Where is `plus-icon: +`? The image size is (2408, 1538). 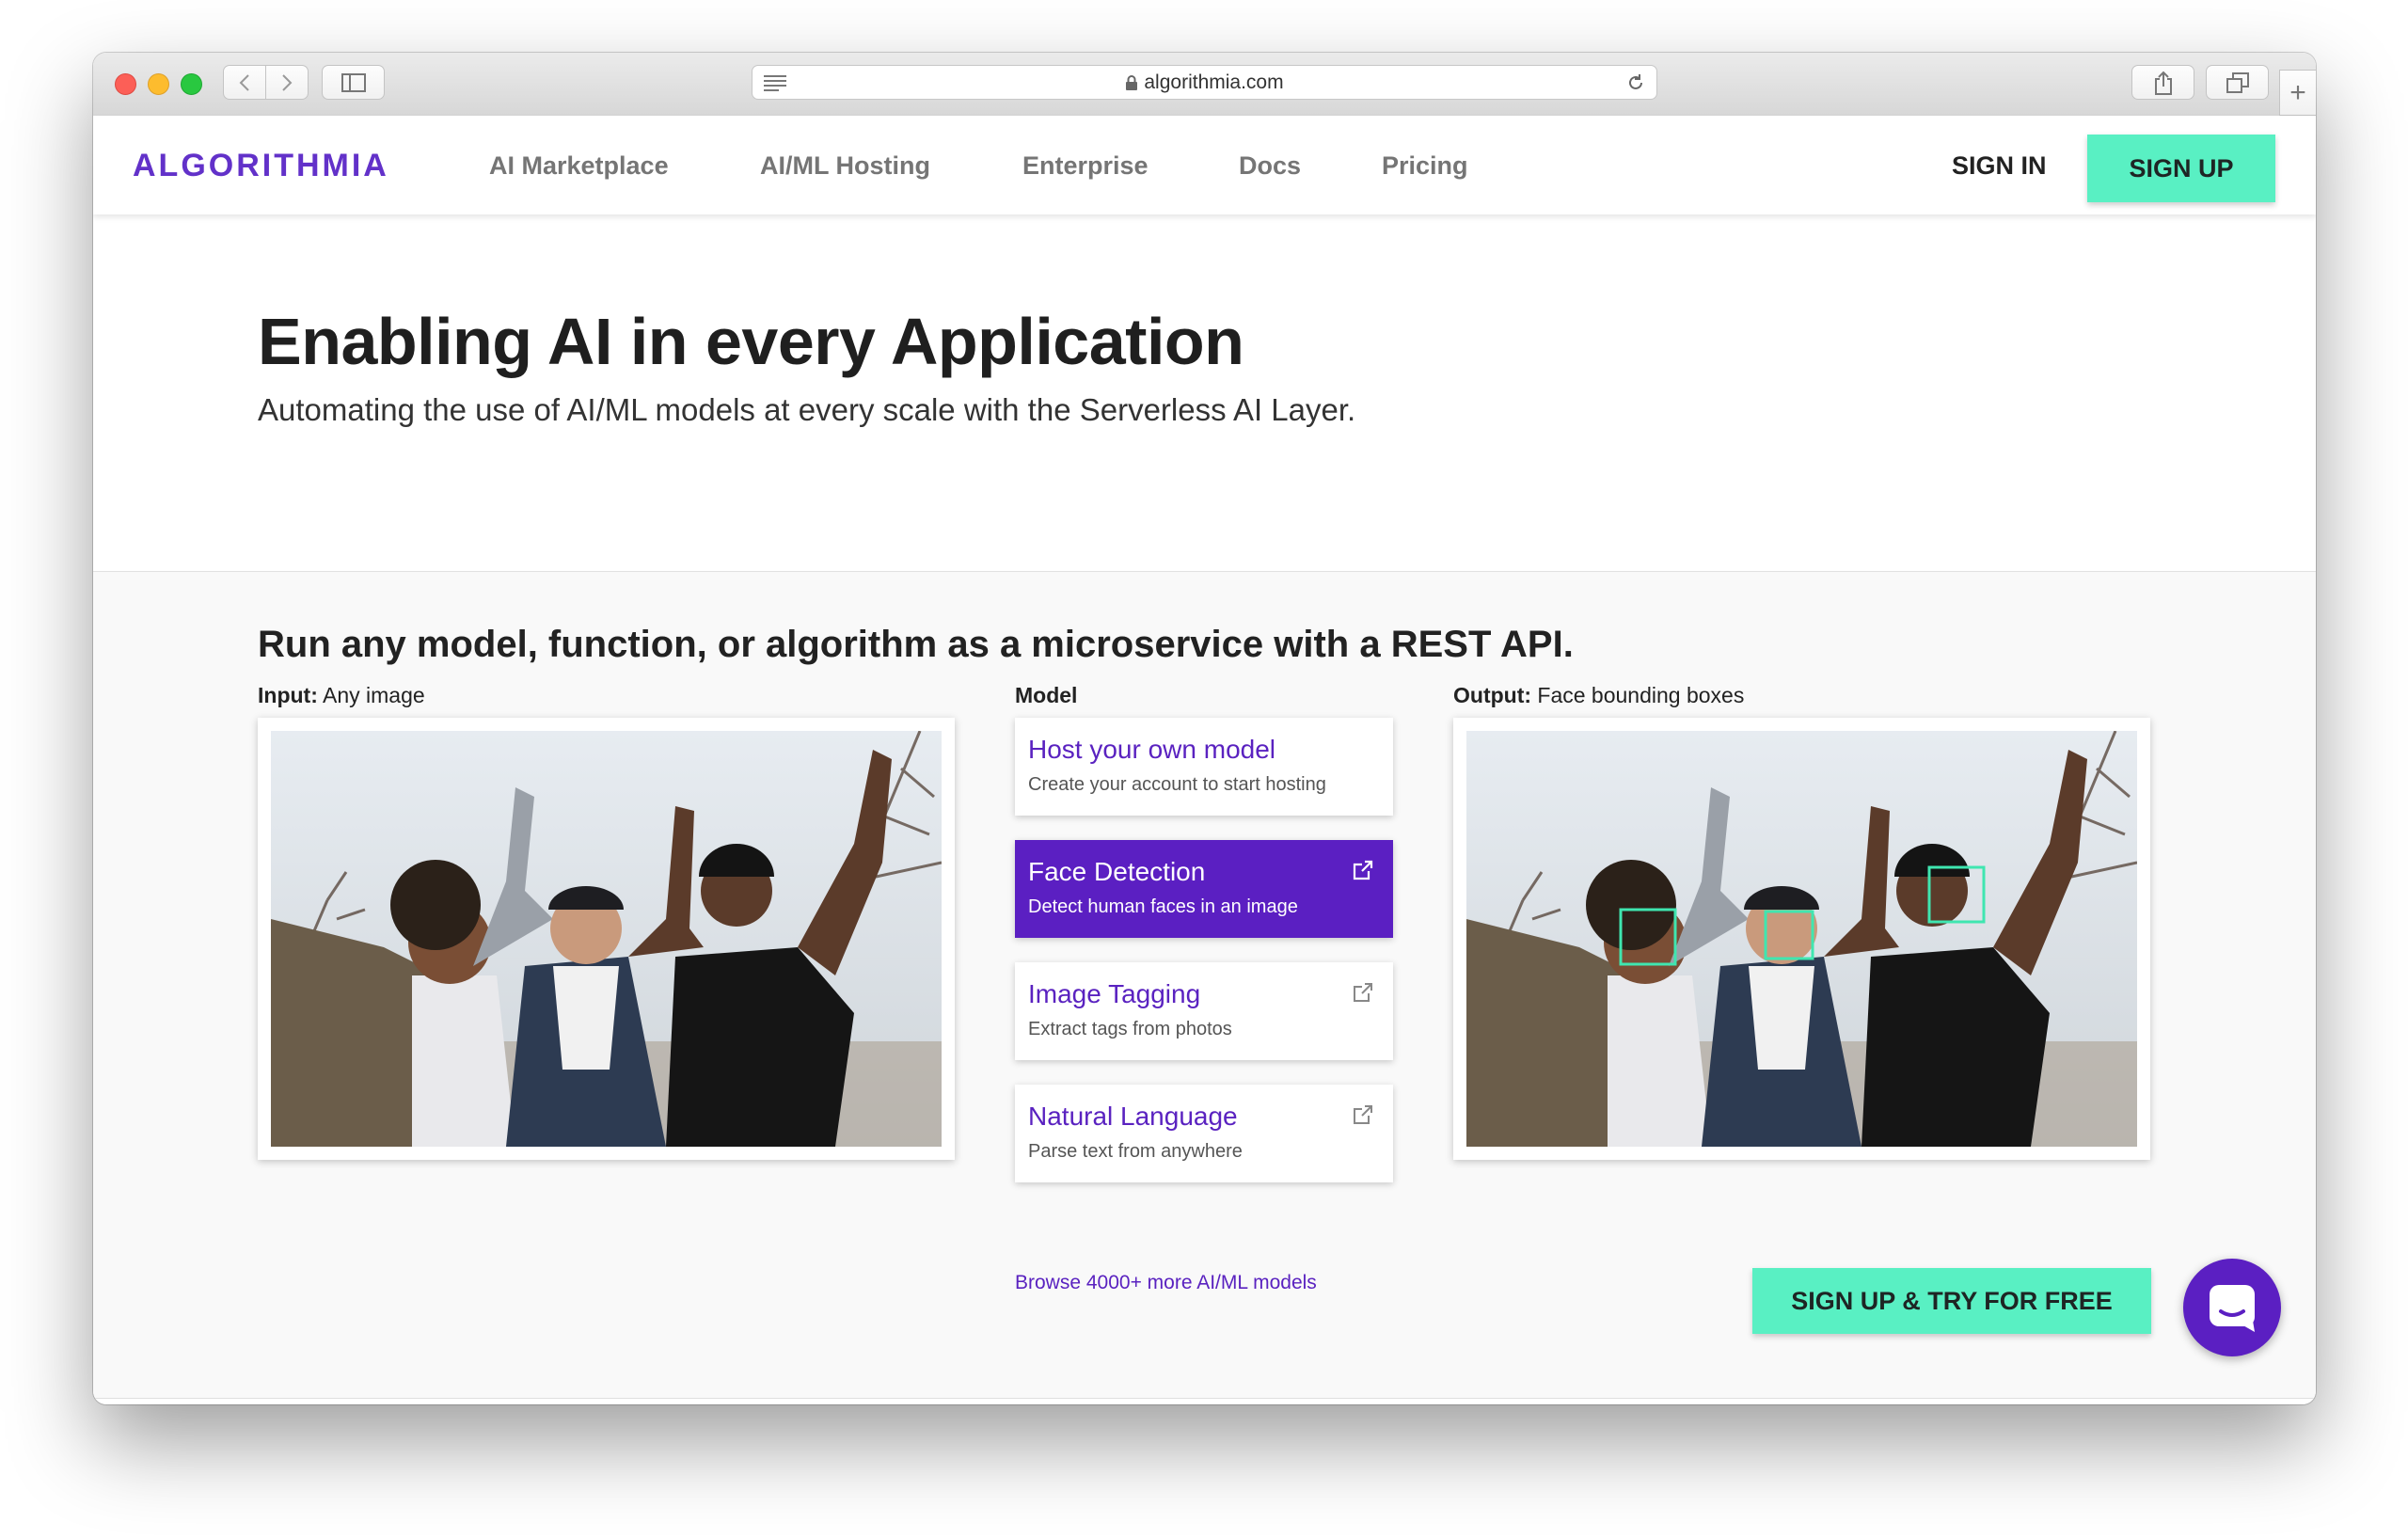
plus-icon: + is located at coordinates (2298, 92).